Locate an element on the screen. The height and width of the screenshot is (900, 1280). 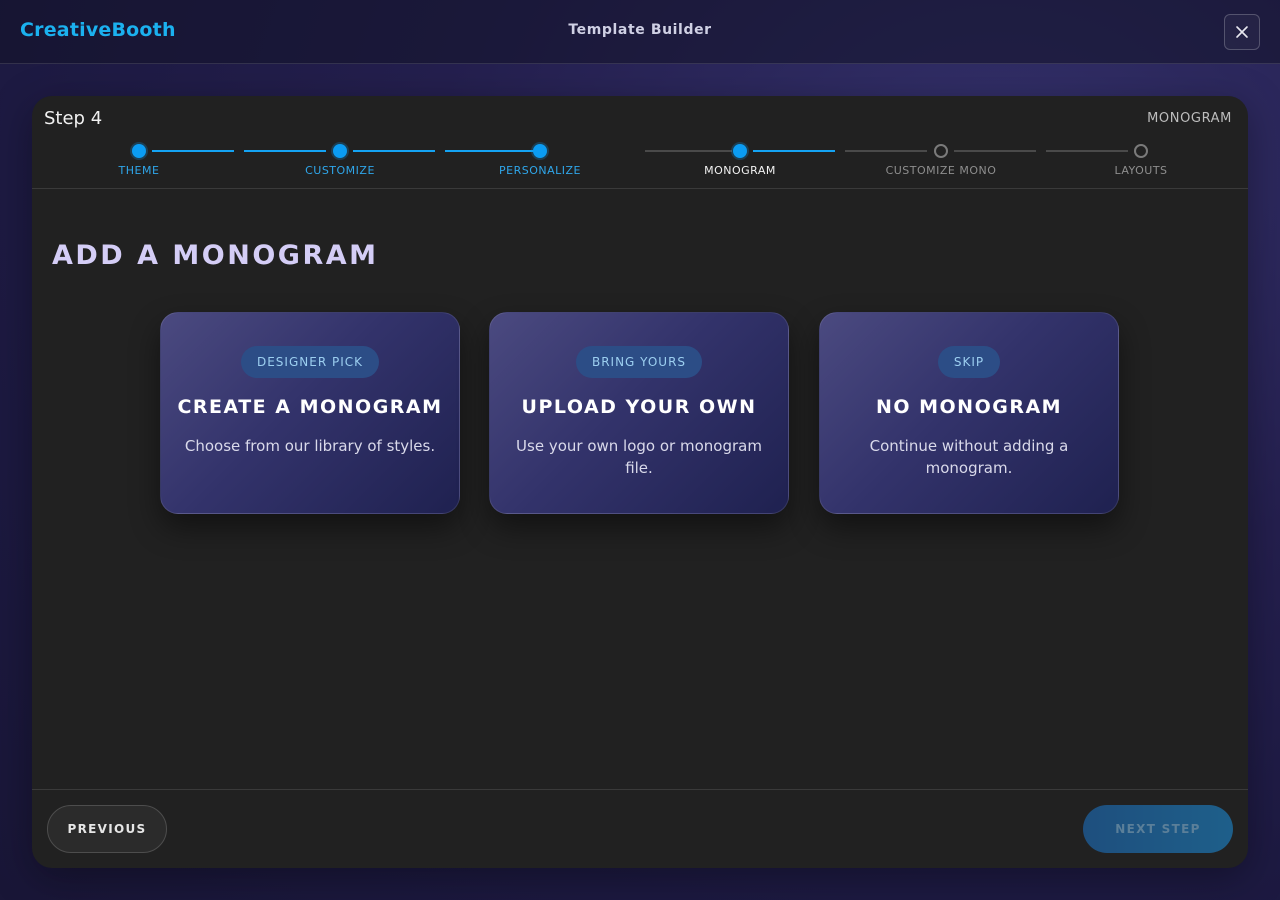
step-dot-personalize is located at coordinates (540, 151).